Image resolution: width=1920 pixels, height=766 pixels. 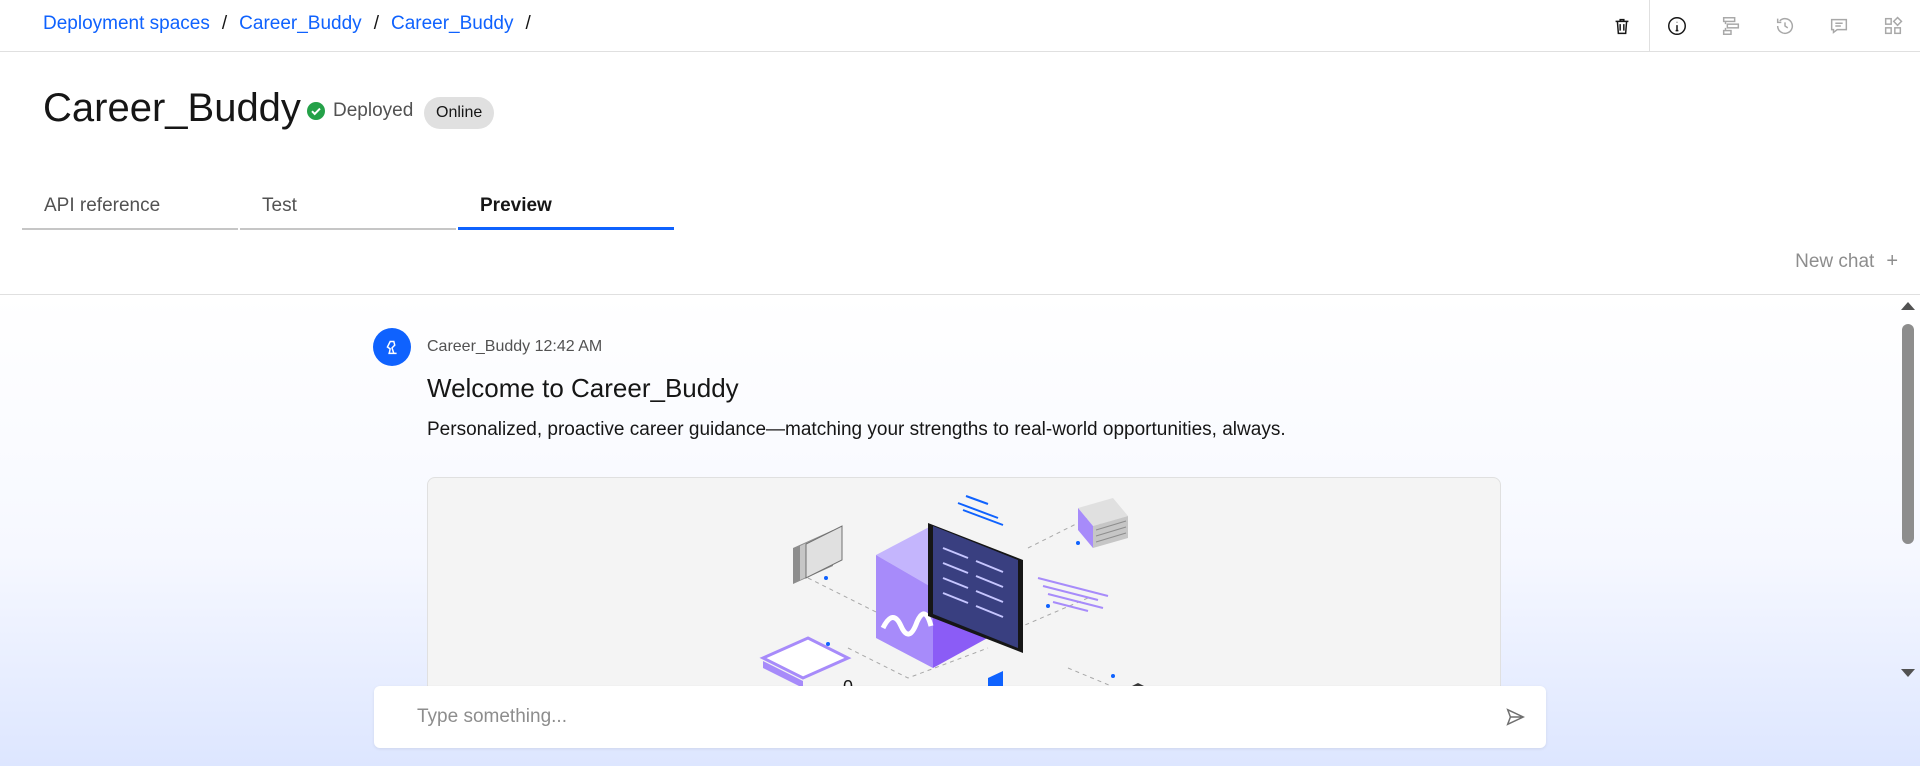 What do you see at coordinates (818, 554) in the screenshot?
I see `folder-shape` at bounding box center [818, 554].